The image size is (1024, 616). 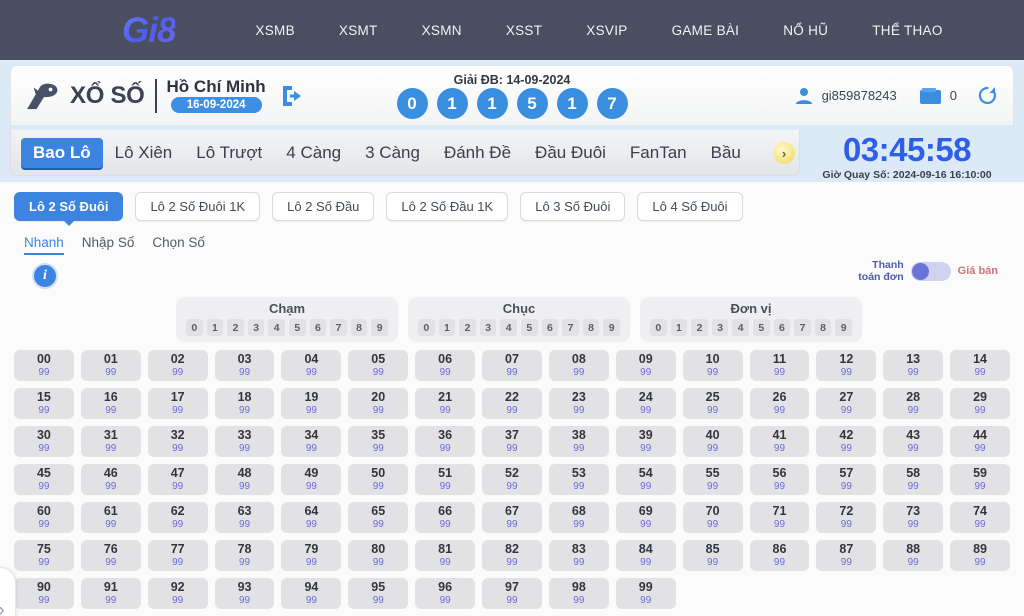 What do you see at coordinates (578, 441) in the screenshot?
I see `number-cell: 38 99` at bounding box center [578, 441].